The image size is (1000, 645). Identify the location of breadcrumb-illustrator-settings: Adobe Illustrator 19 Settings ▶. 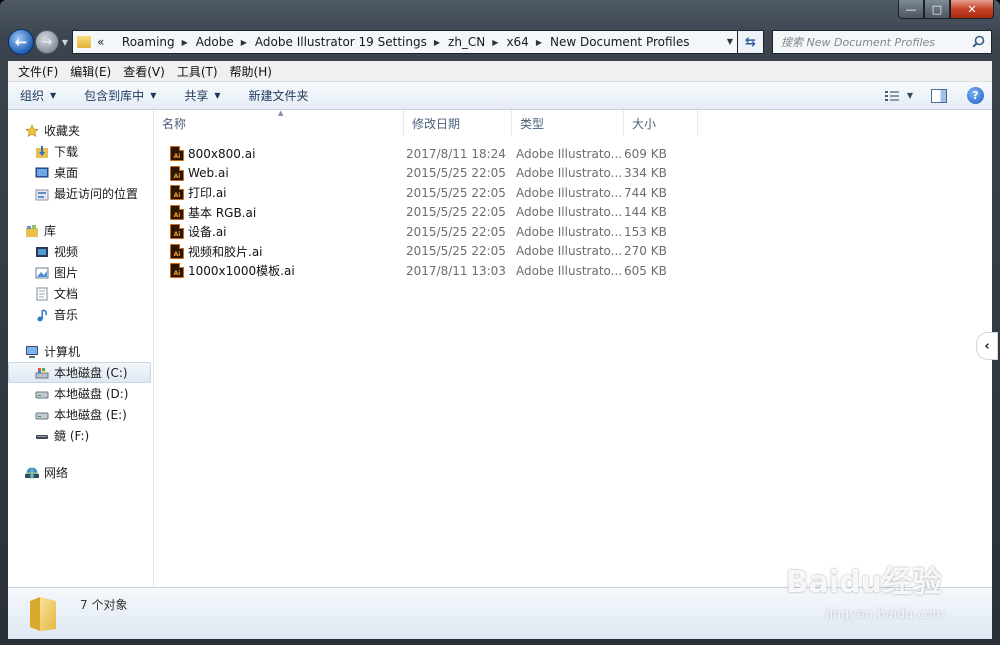
(351, 42).